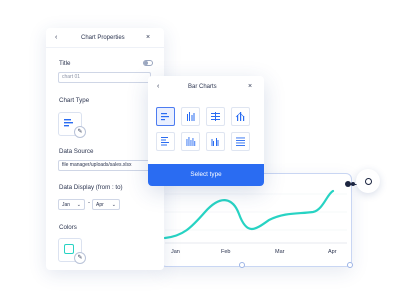 This screenshot has height=300, width=400. I want to click on bar-horizontal-thin-icon, so click(240, 141).